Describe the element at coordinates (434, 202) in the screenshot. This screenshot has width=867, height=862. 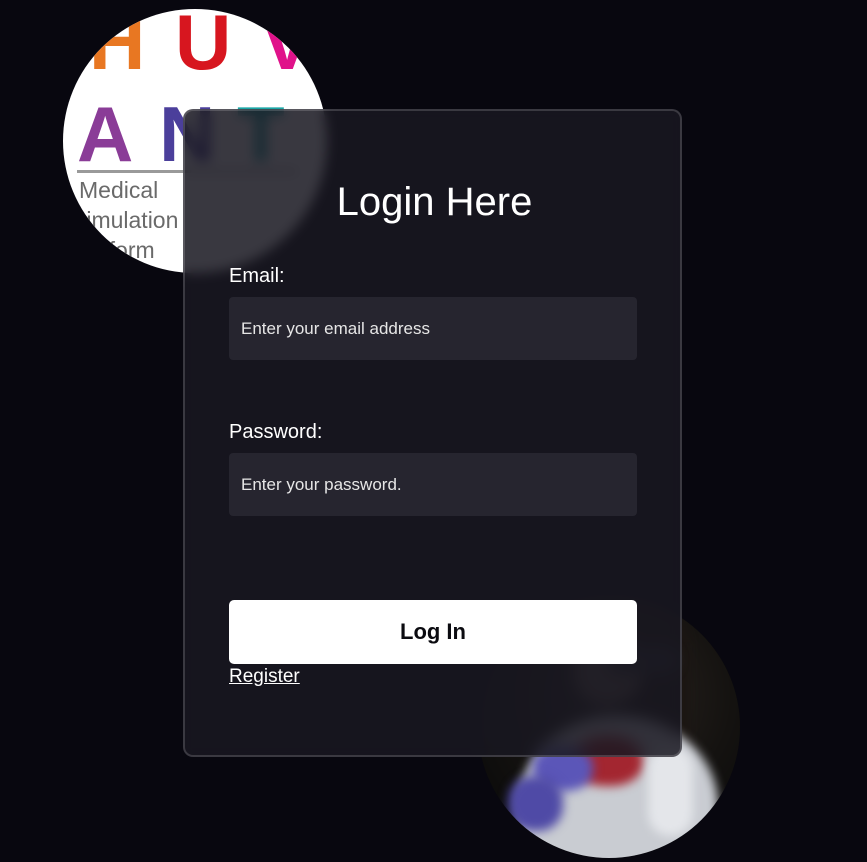
I see `page-title: Login Here` at that location.